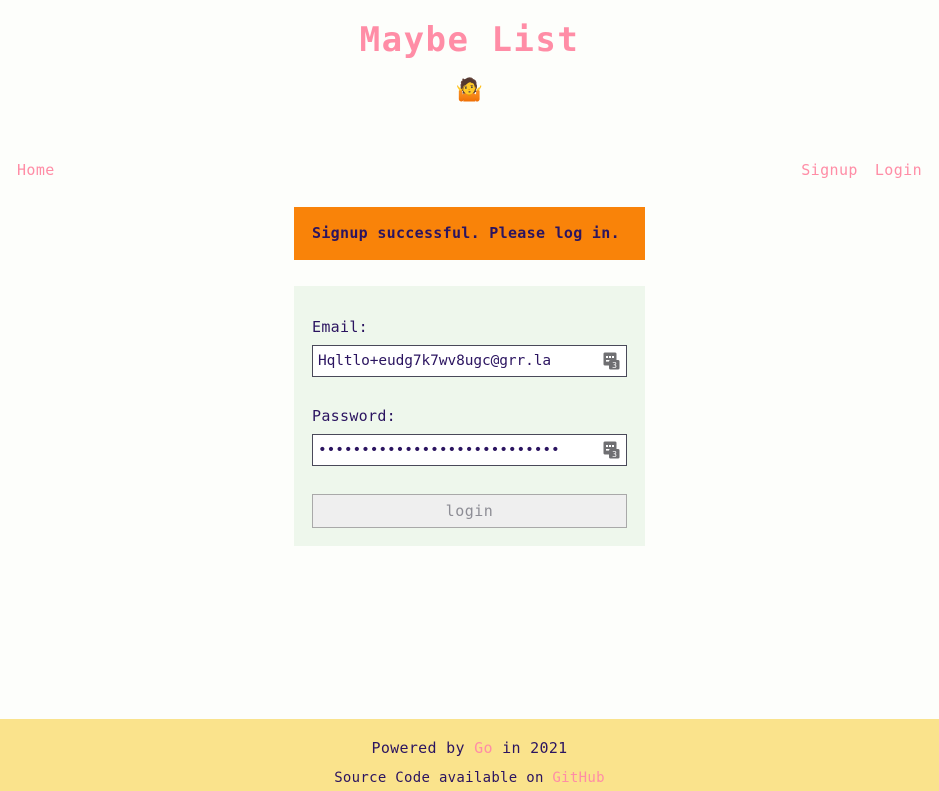 This screenshot has height=791, width=939. Describe the element at coordinates (829, 170) in the screenshot. I see `nav-link-signup: Signup` at that location.